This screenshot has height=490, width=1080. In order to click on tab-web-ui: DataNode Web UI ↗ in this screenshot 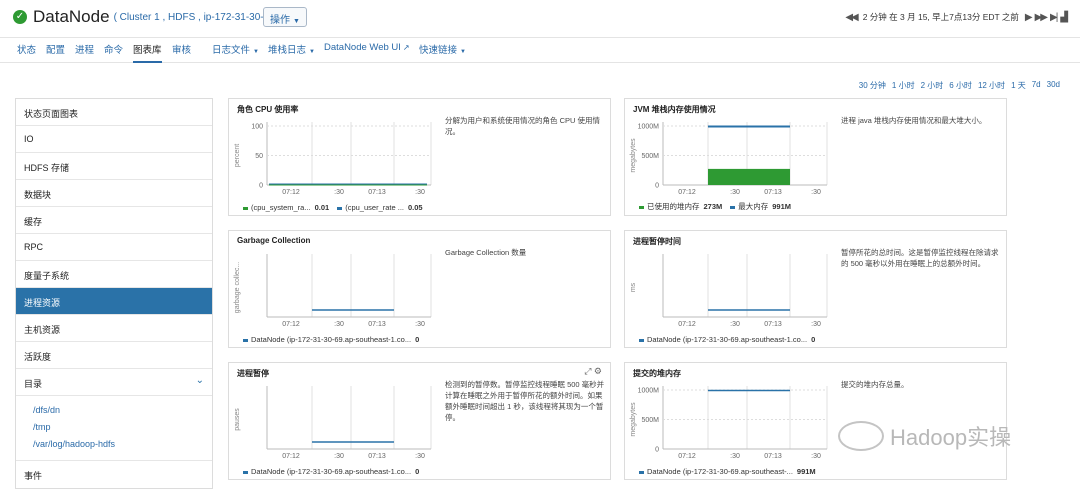, I will do `click(367, 52)`.